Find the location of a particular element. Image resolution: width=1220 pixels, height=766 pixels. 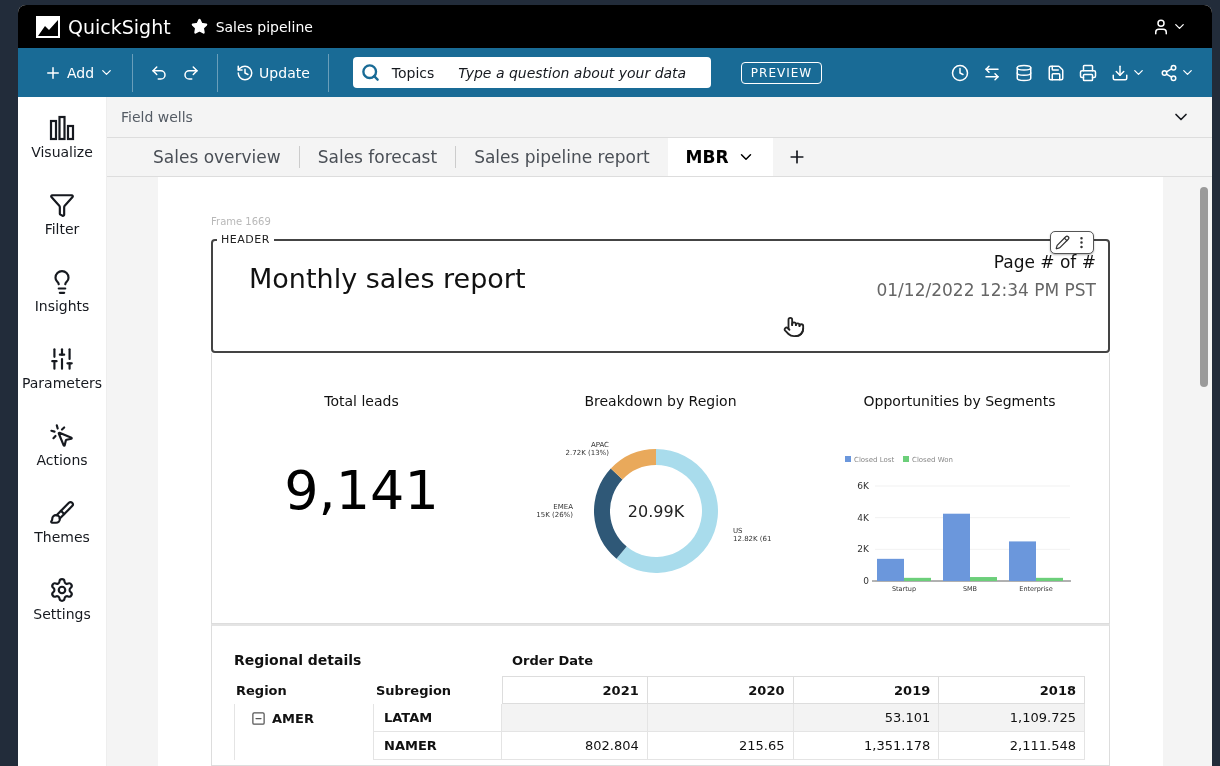

edit-icon is located at coordinates (1062, 242).